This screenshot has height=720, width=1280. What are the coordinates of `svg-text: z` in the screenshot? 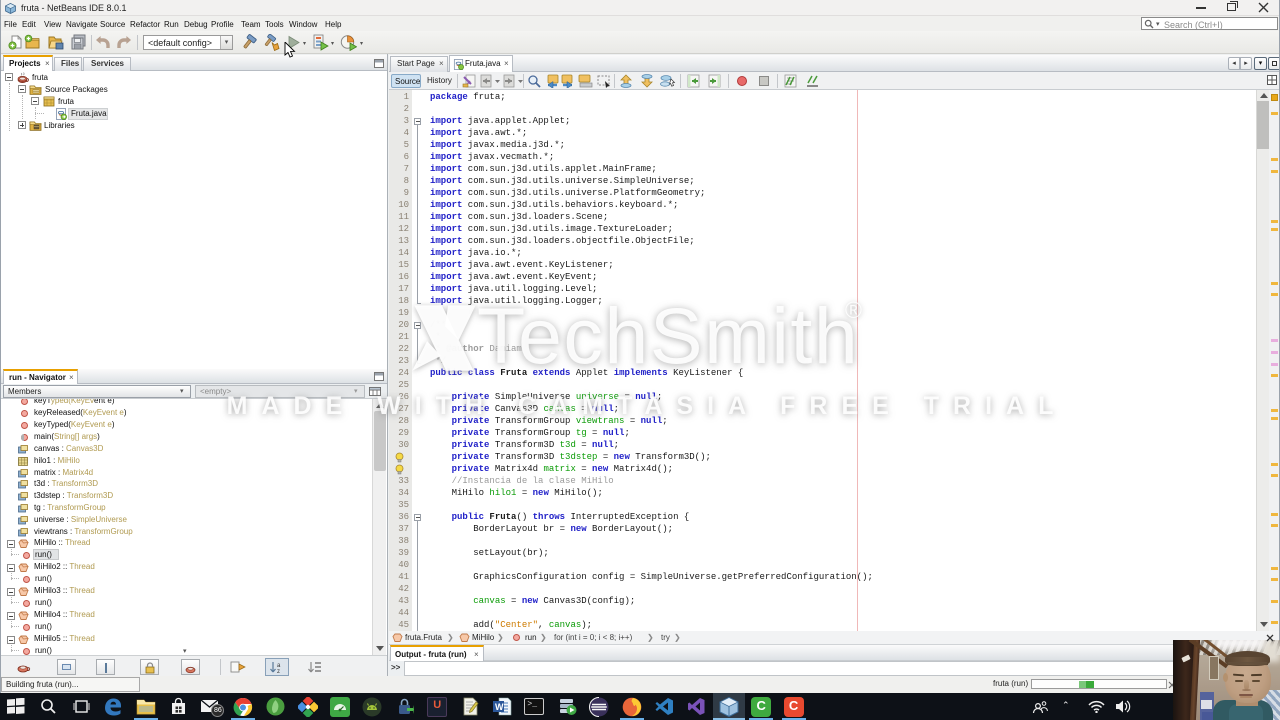 It's located at (278, 671).